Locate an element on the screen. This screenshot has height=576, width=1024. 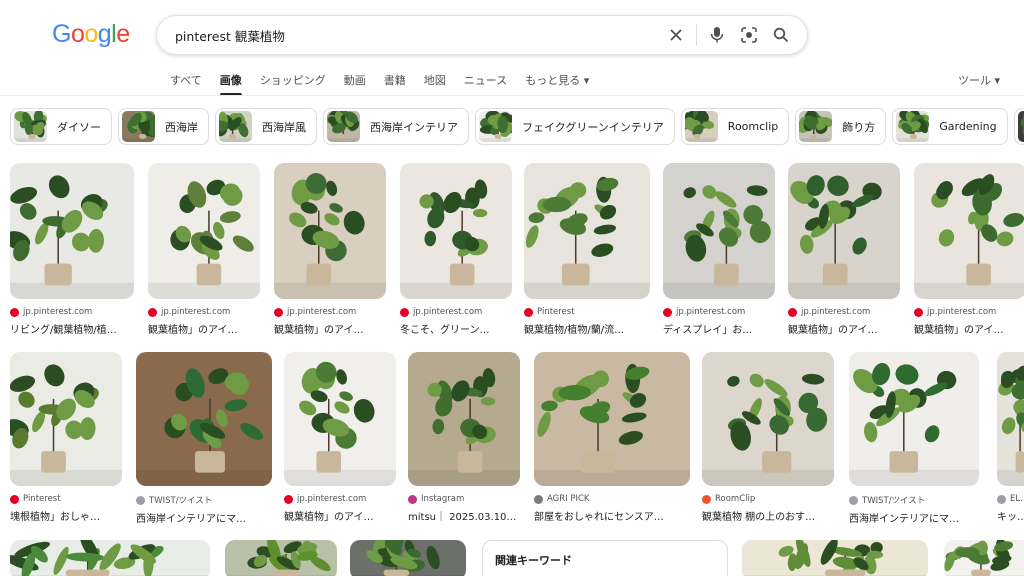
tab-5: 地図 is located at coordinates (435, 82).